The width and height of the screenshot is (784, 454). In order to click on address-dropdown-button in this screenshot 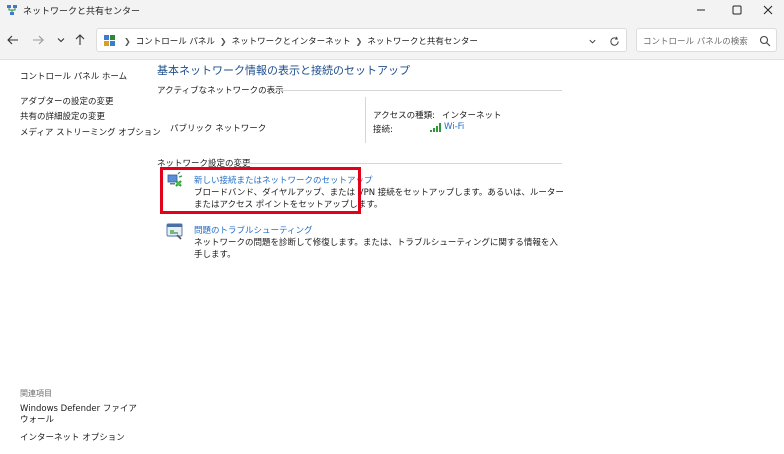, I will do `click(592, 41)`.